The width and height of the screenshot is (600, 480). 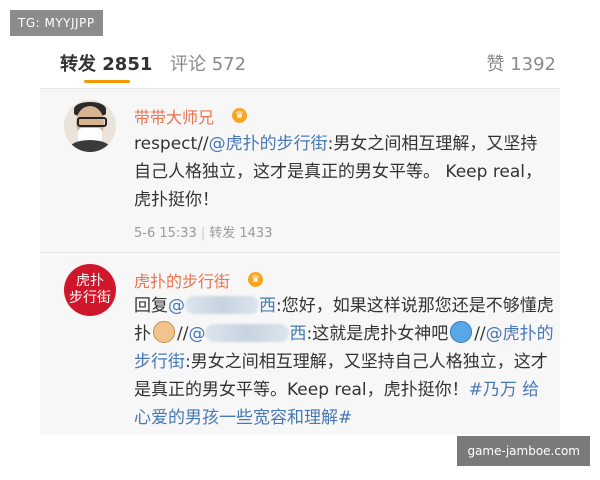 What do you see at coordinates (495, 64) in the screenshot?
I see `tab-likes-label: 赞` at bounding box center [495, 64].